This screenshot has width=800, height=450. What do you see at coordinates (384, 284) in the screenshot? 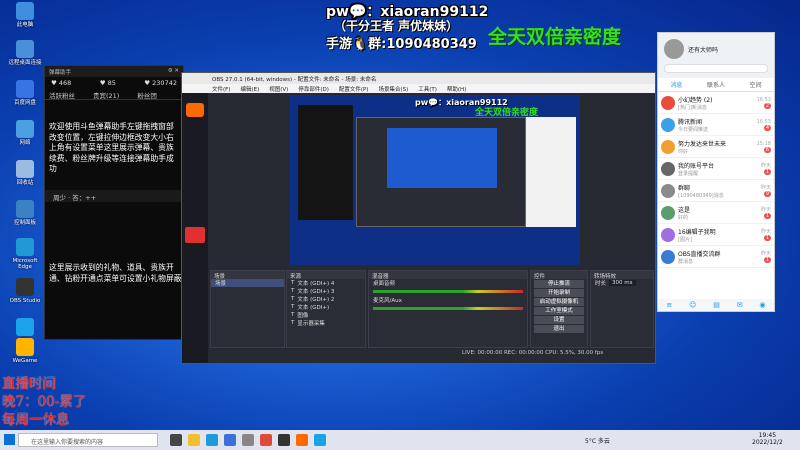
I see `mixer-desktop-label: 桌面音频` at bounding box center [384, 284].